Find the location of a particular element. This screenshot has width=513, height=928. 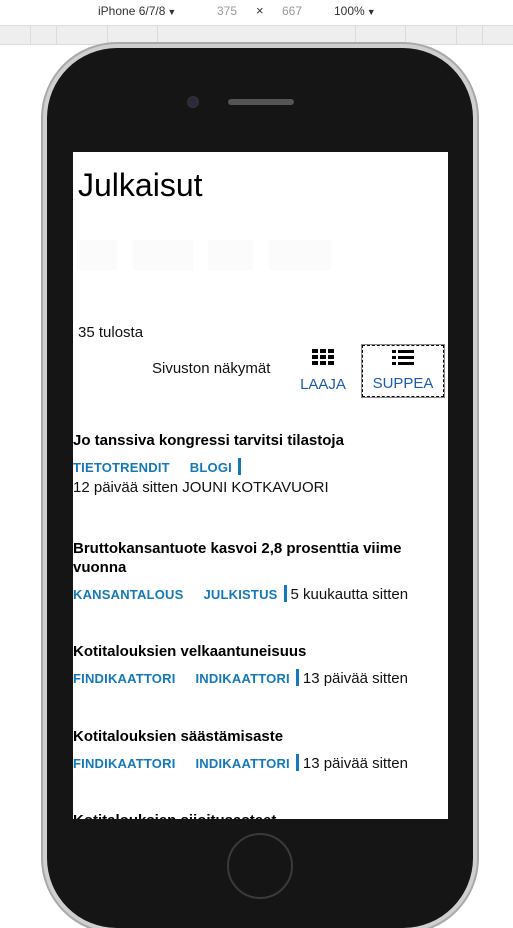

device-name: iPhone 6/7/8 is located at coordinates (132, 11).